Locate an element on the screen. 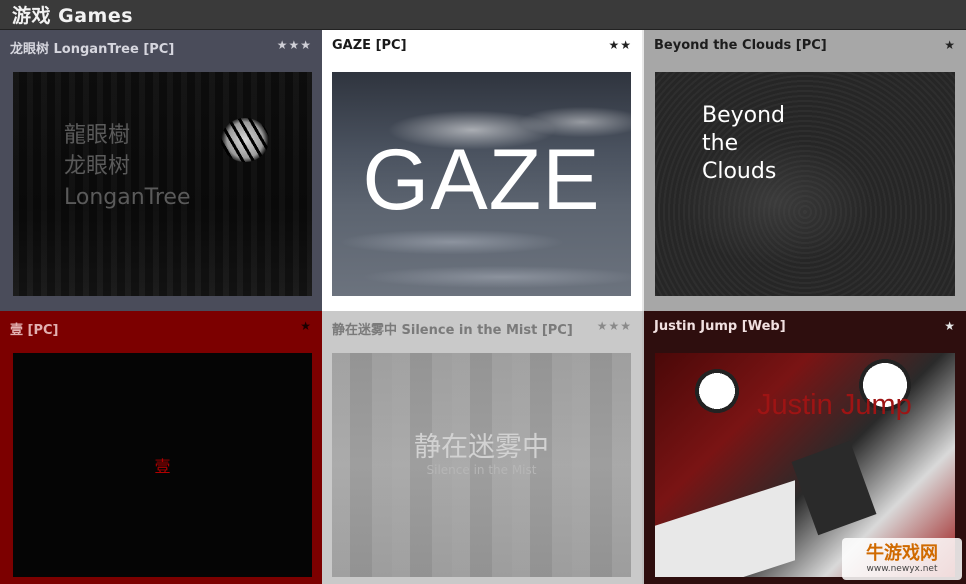  rating-stars: ★★ is located at coordinates (620, 45).